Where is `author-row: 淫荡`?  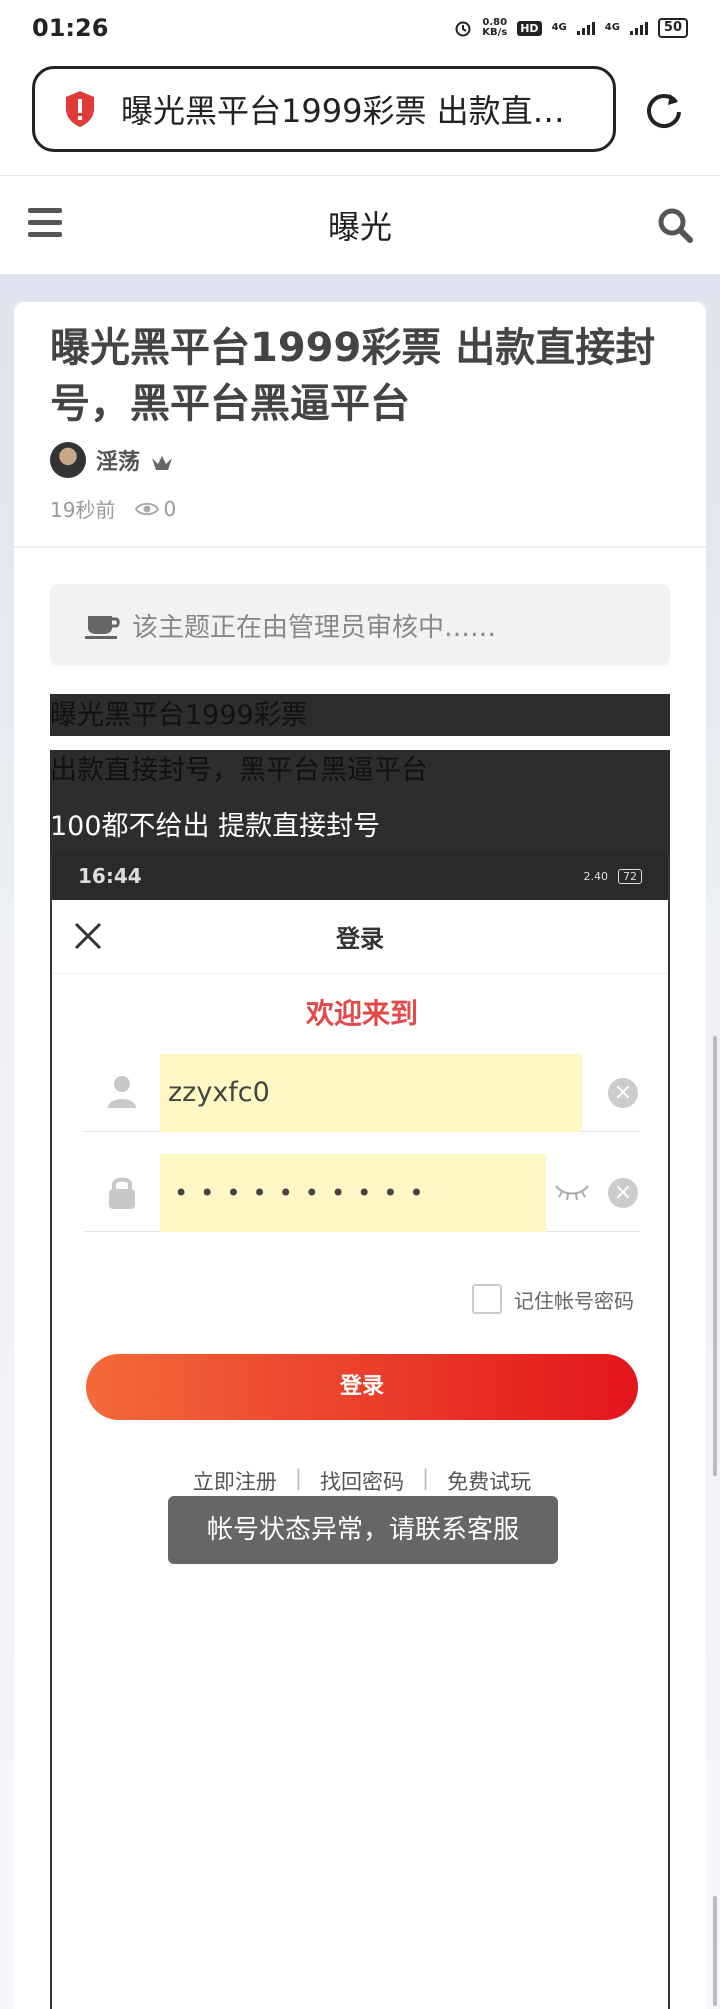
author-row: 淫荡 is located at coordinates (112, 460).